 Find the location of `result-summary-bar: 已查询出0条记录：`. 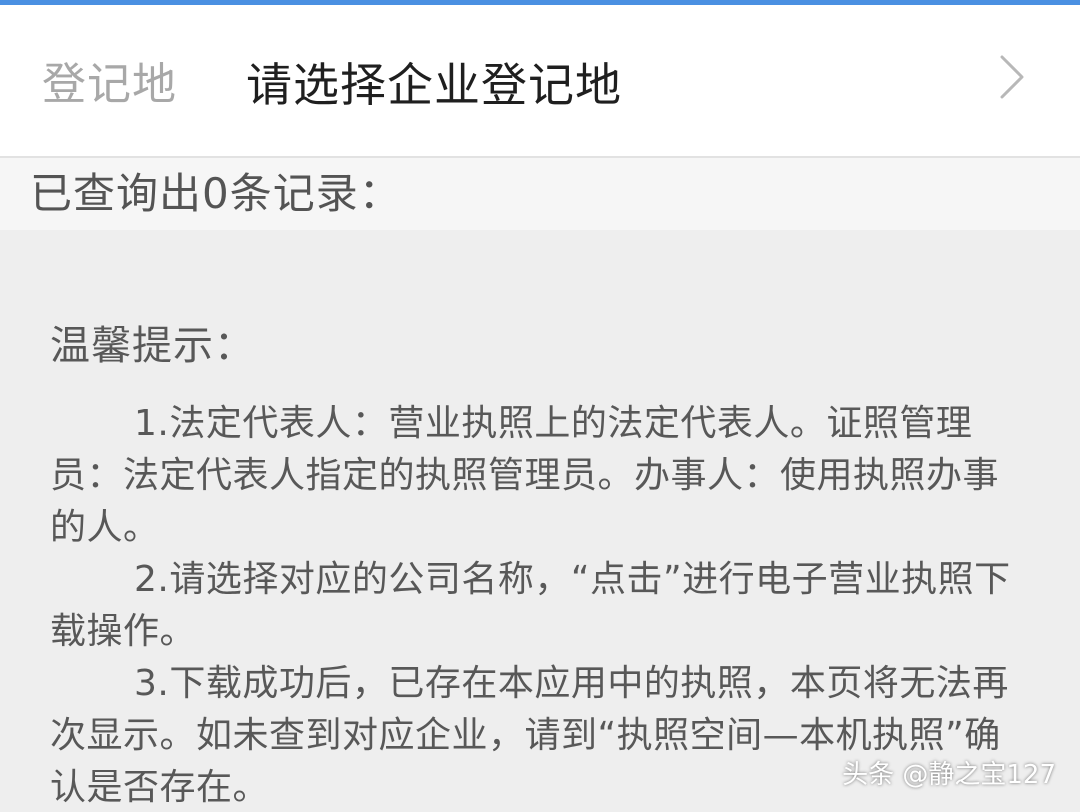

result-summary-bar: 已查询出0条记录： is located at coordinates (540, 194).